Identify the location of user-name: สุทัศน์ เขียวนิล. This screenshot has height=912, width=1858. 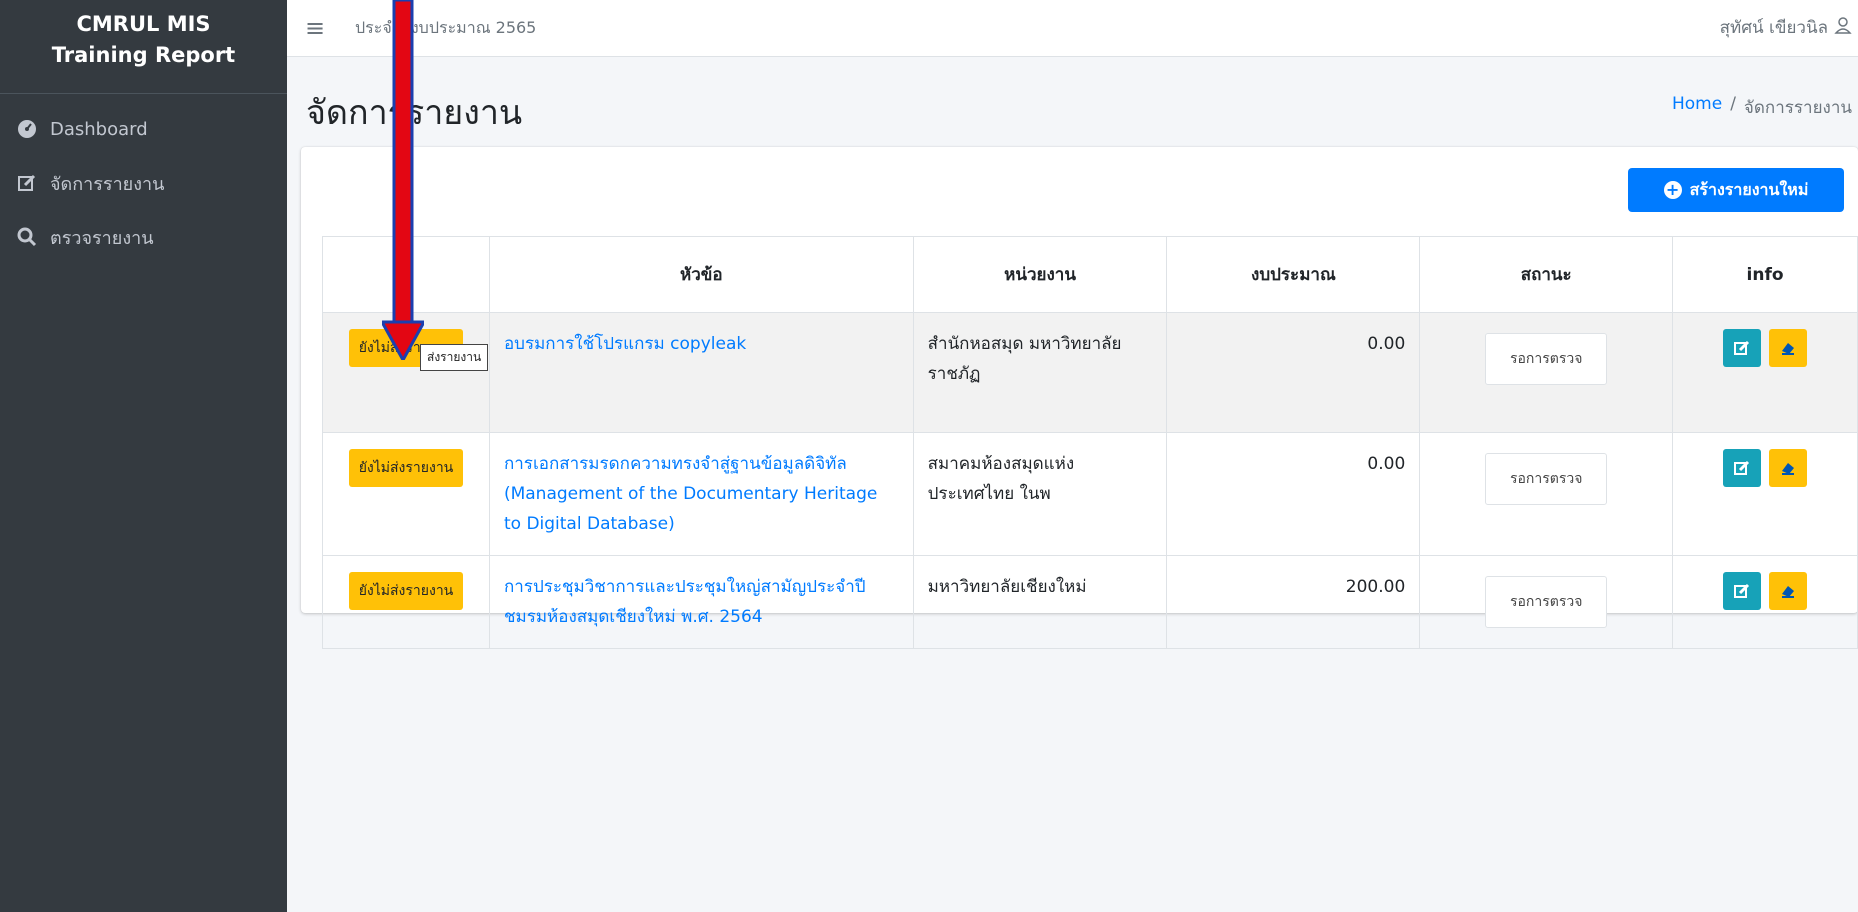
(1773, 28).